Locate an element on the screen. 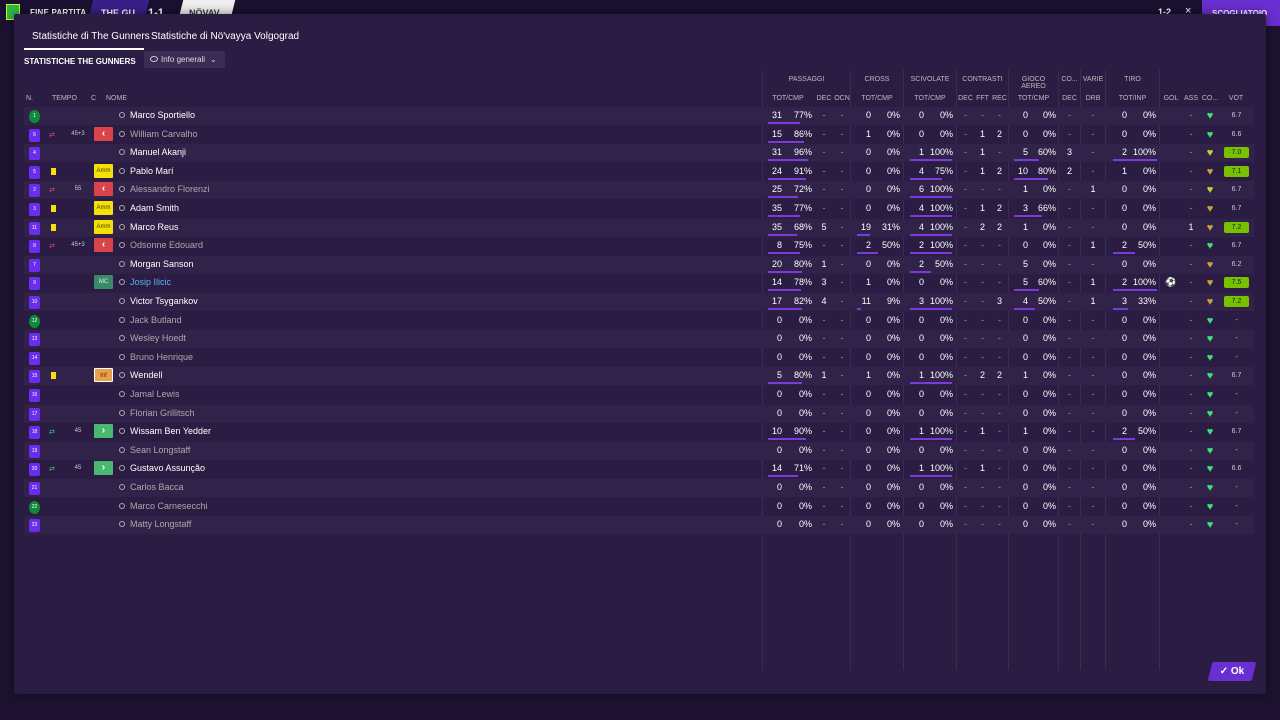  shots-total: 2 is located at coordinates (1124, 282).